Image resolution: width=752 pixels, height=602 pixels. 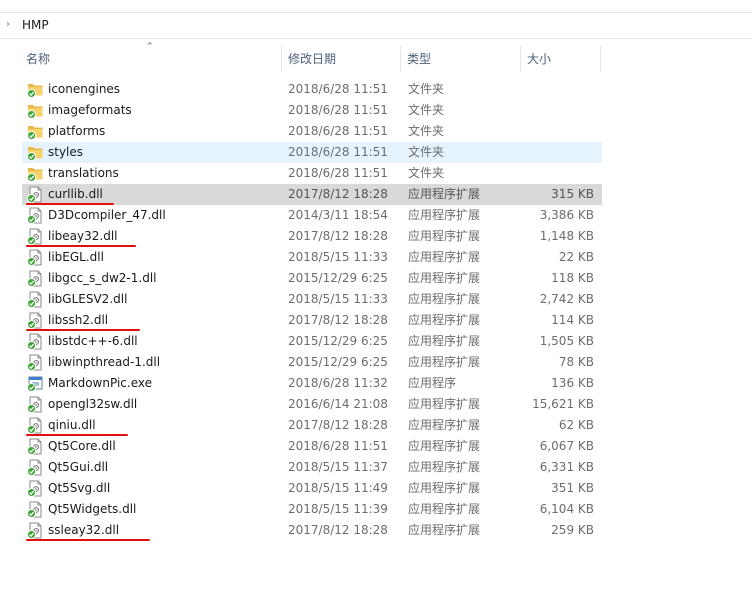 I want to click on file-date: 2018/5/15 11:49, so click(x=338, y=488).